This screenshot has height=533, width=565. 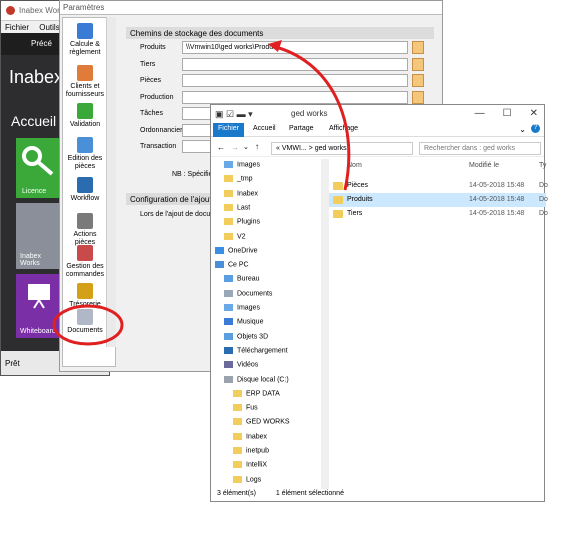 What do you see at coordinates (275, 46) in the screenshot?
I see `annotation-arrowhead` at bounding box center [275, 46].